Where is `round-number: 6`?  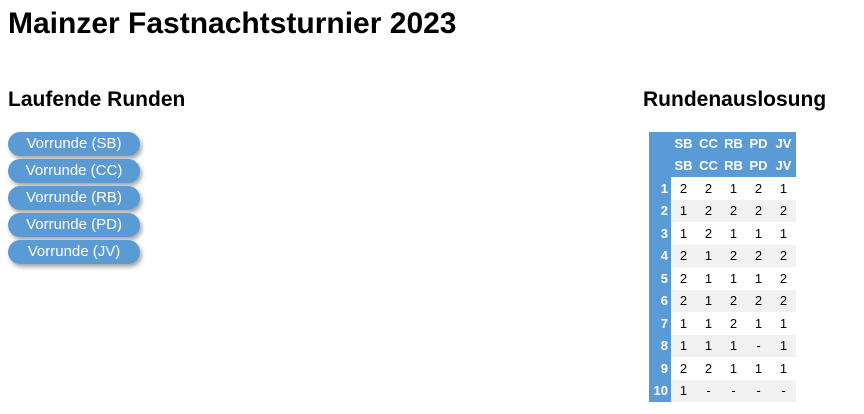
round-number: 6 is located at coordinates (660, 300).